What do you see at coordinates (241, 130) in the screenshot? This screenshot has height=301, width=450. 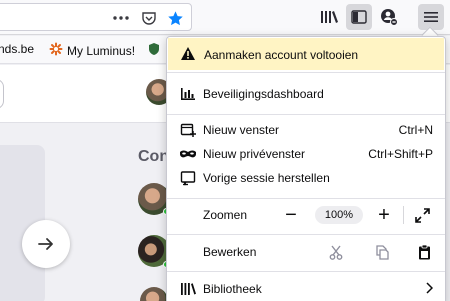 I see `new-window-label: Nieuw venster` at bounding box center [241, 130].